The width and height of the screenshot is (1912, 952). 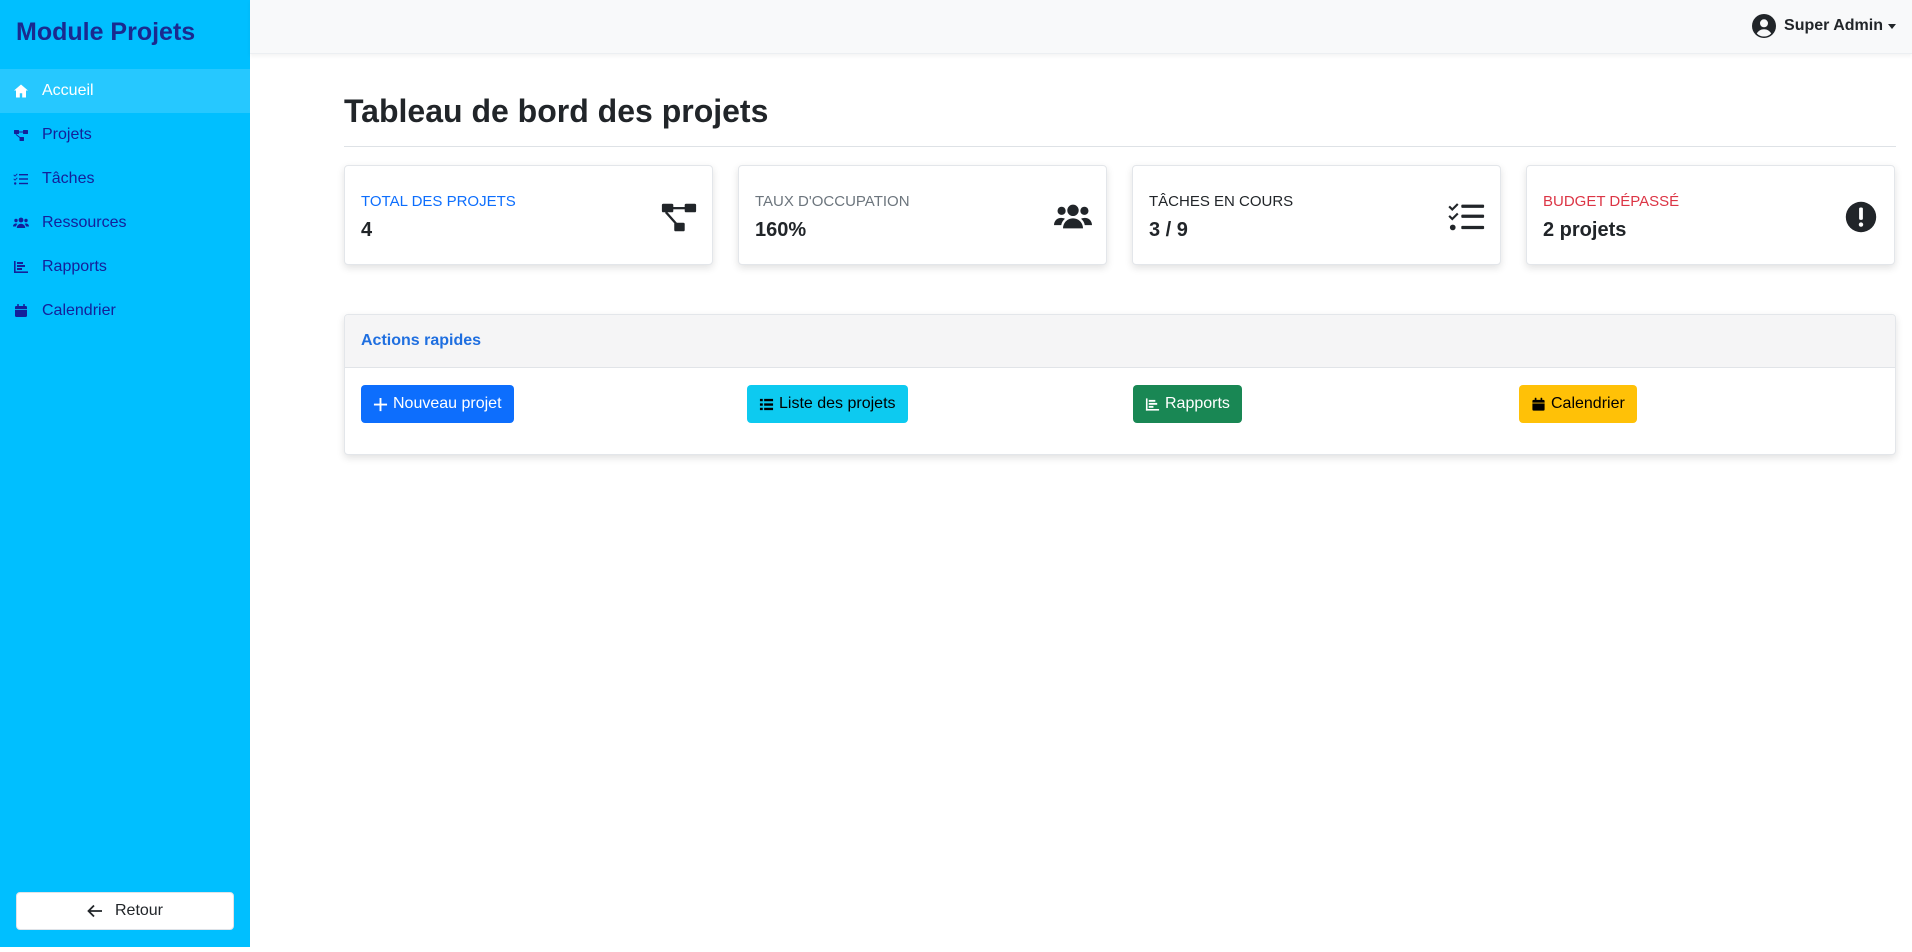 What do you see at coordinates (1120, 146) in the screenshot?
I see `title-divider` at bounding box center [1120, 146].